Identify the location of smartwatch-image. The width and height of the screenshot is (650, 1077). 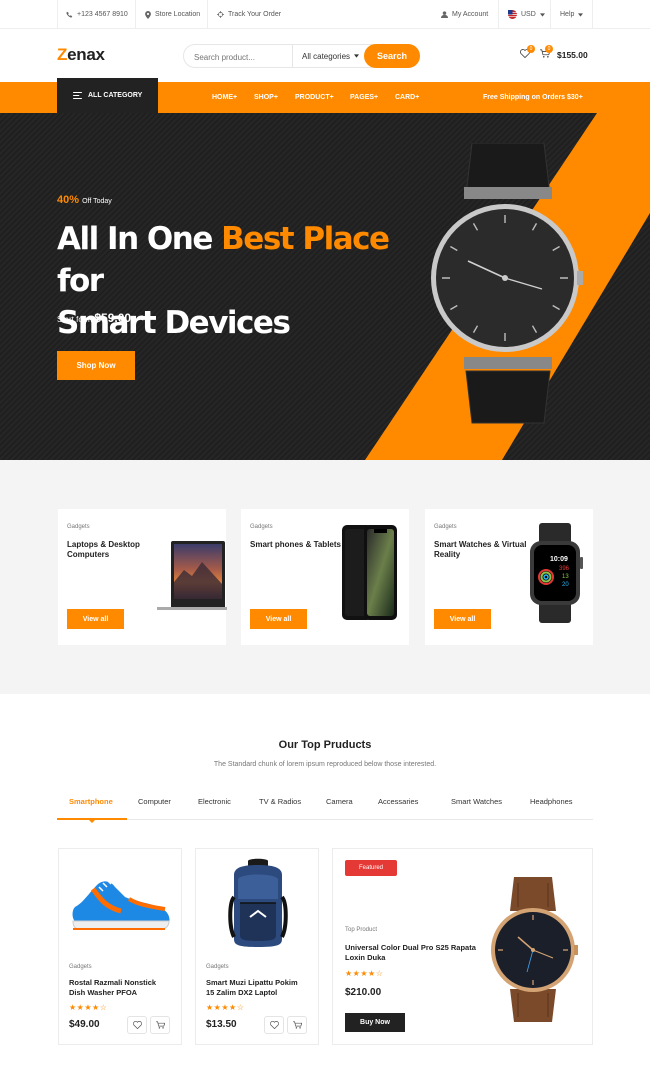
(556, 573).